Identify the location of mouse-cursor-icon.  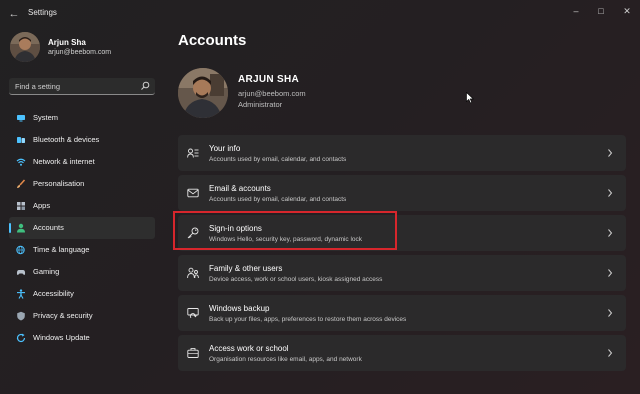
(470, 98).